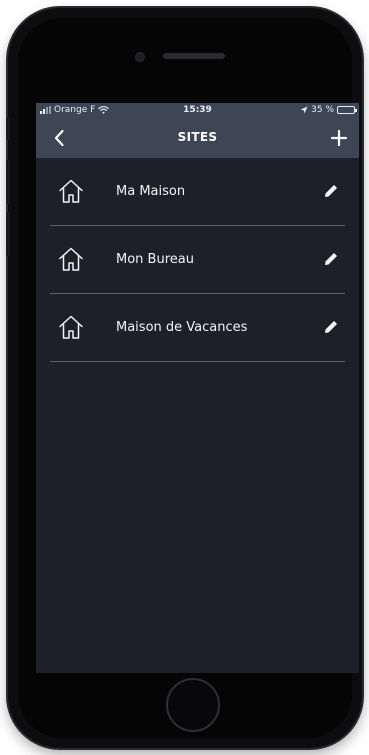 The width and height of the screenshot is (369, 755). I want to click on earpiece-speaker, so click(194, 56).